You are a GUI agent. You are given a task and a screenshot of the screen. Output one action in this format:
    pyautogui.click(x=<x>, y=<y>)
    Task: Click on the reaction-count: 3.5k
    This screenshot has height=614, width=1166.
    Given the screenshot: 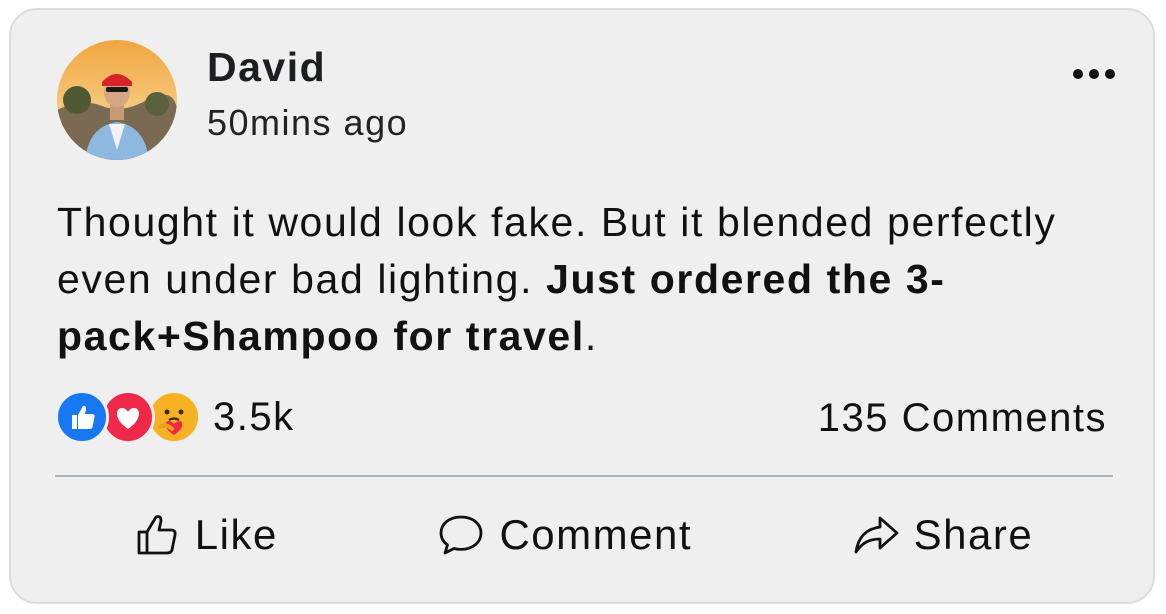 What is the action you would take?
    pyautogui.click(x=254, y=417)
    